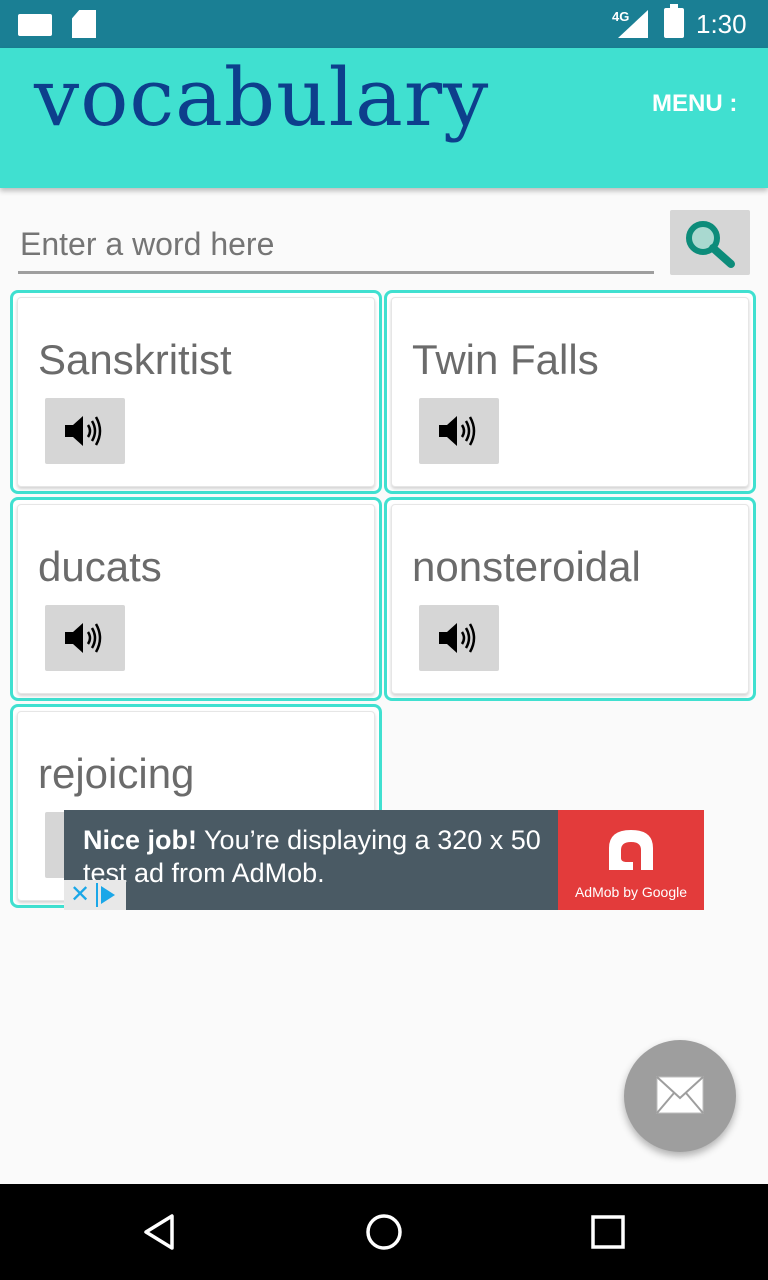 This screenshot has height=1280, width=768. I want to click on notification-message-icon, so click(35, 25).